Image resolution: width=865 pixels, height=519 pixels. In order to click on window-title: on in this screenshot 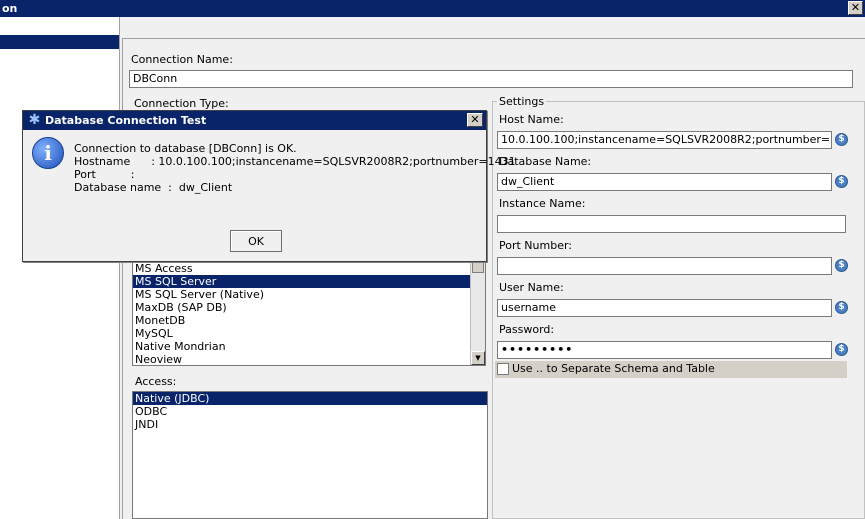, I will do `click(10, 8)`.